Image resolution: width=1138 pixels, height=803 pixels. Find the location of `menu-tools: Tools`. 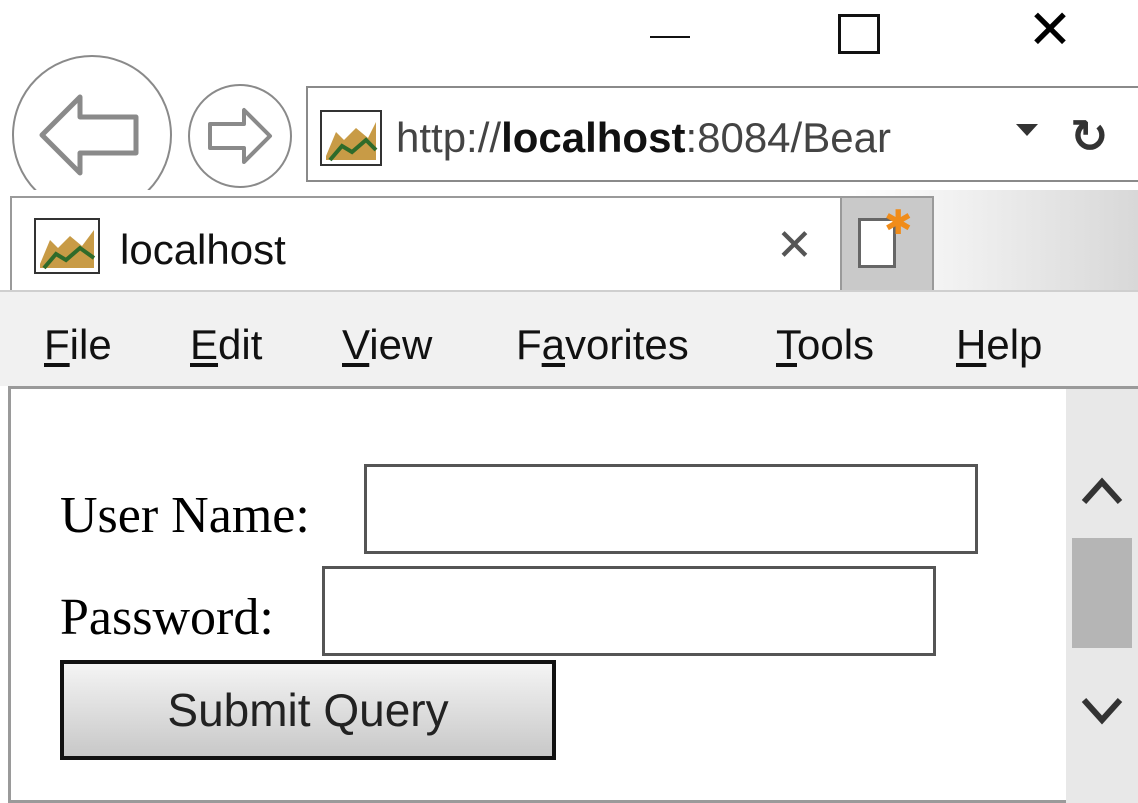

menu-tools: Tools is located at coordinates (825, 340).